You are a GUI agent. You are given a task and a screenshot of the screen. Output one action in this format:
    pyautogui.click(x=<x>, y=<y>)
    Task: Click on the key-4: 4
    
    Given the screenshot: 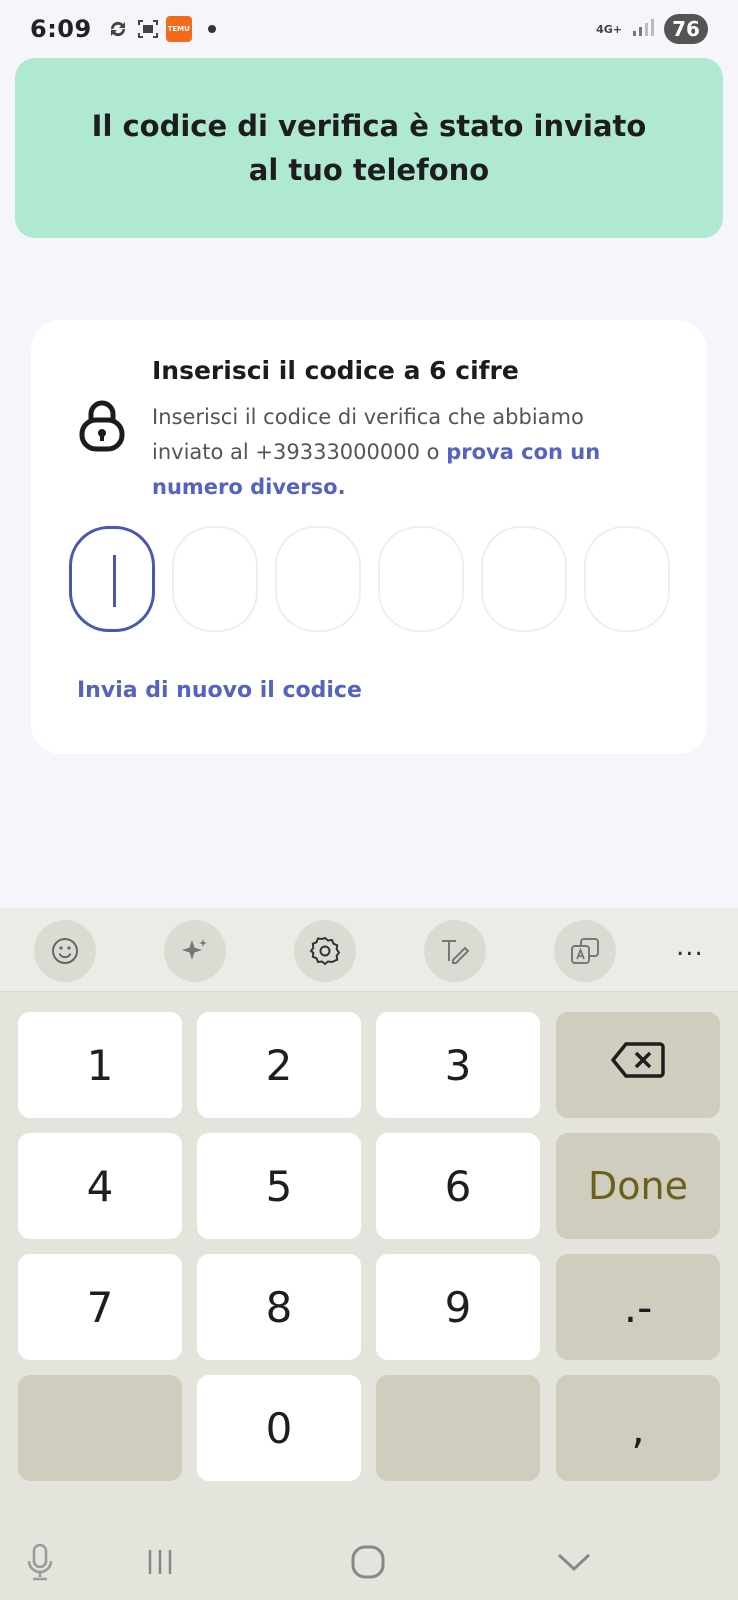 What is the action you would take?
    pyautogui.click(x=100, y=1186)
    